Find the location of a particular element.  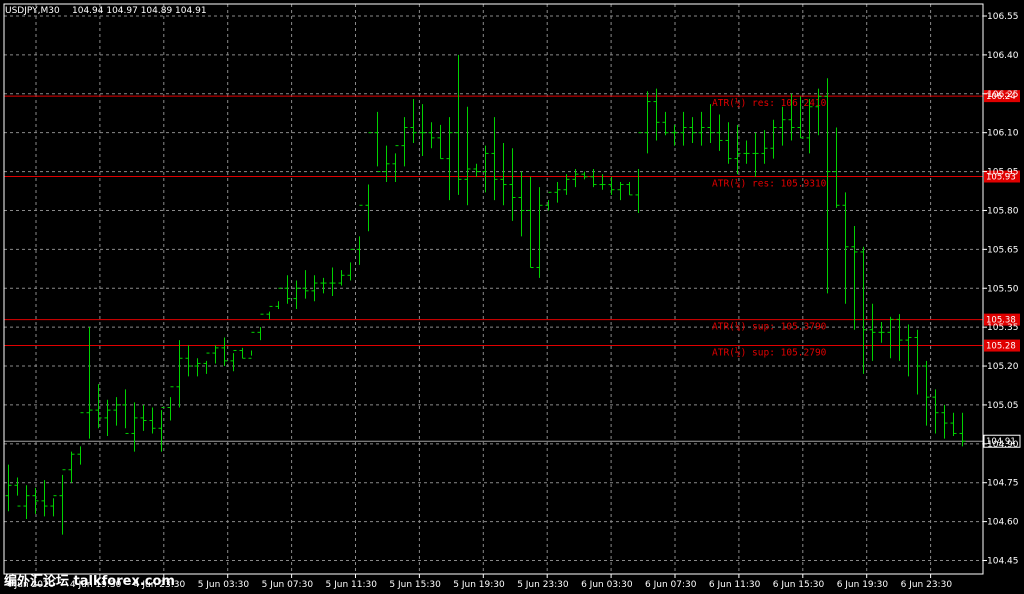

y-tick-label: 105.50 is located at coordinates (1003, 289).